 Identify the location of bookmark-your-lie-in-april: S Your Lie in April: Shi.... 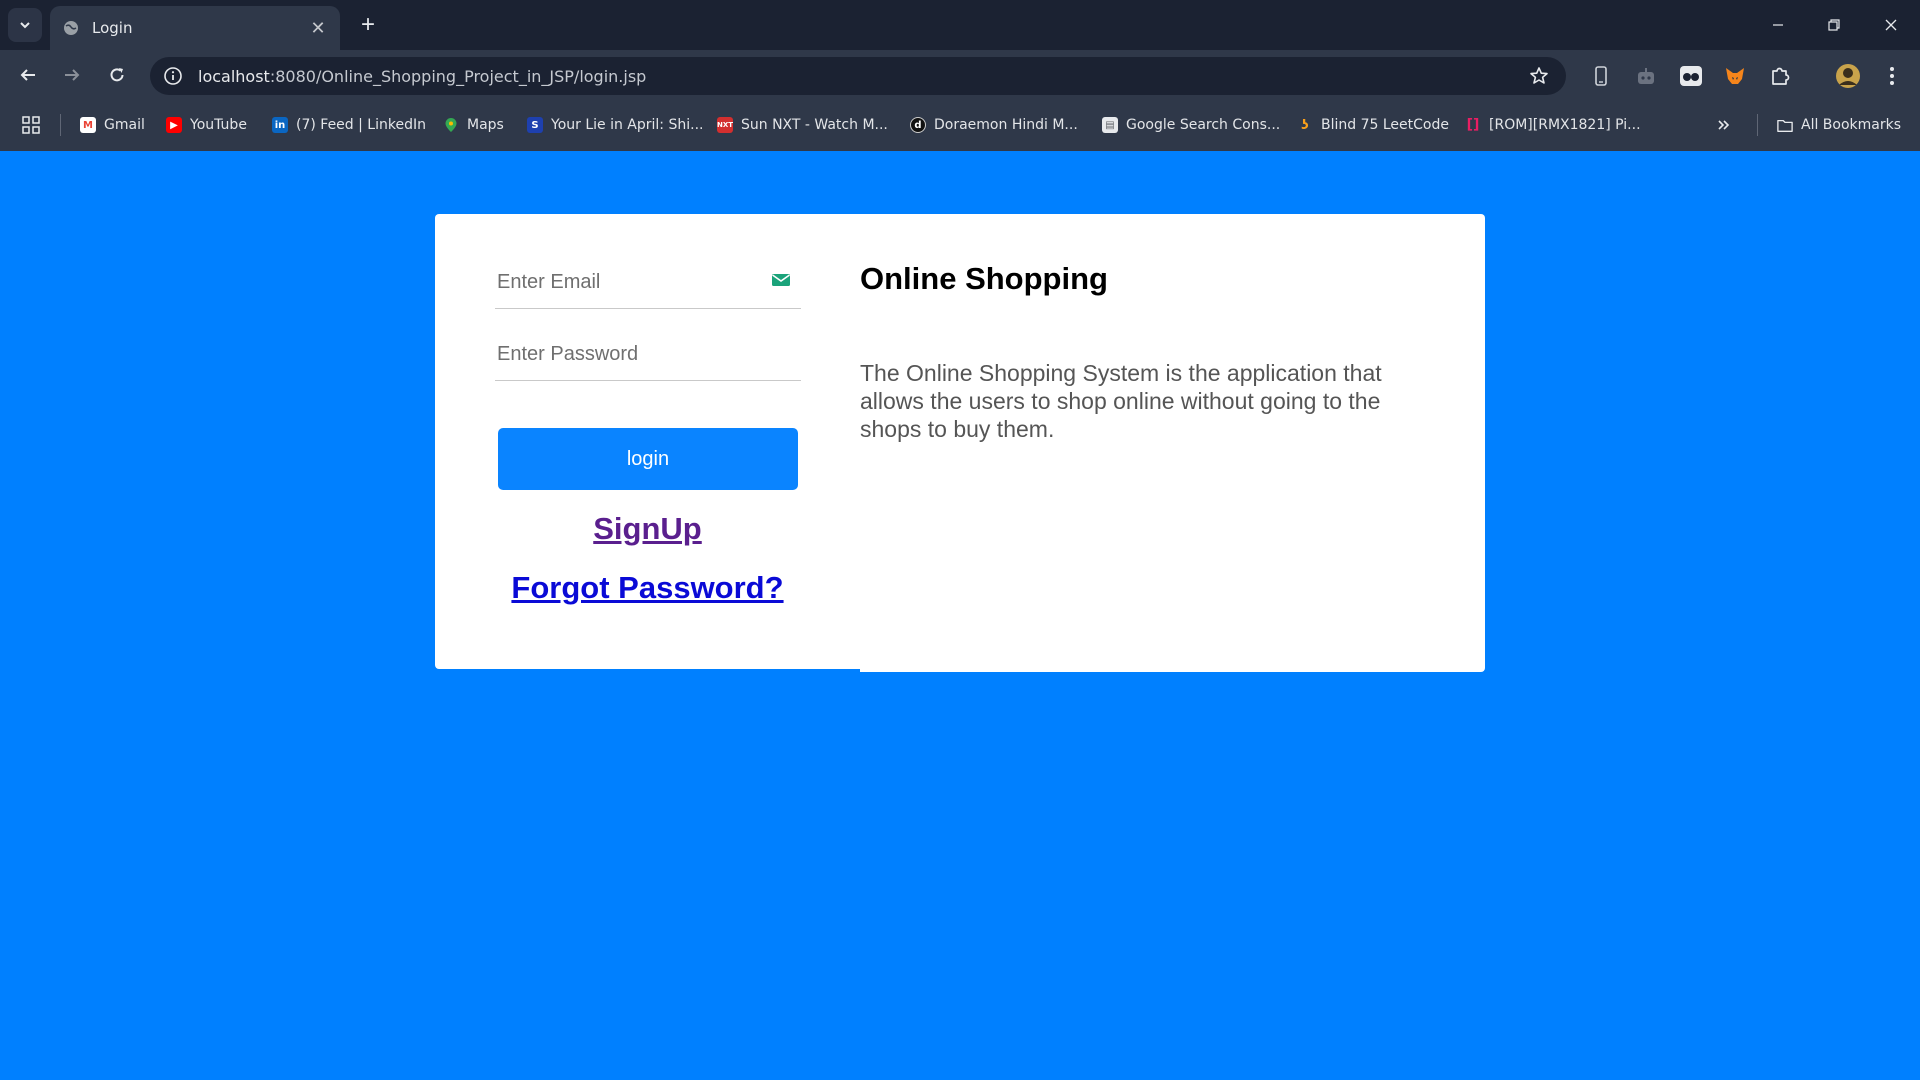
(615, 125).